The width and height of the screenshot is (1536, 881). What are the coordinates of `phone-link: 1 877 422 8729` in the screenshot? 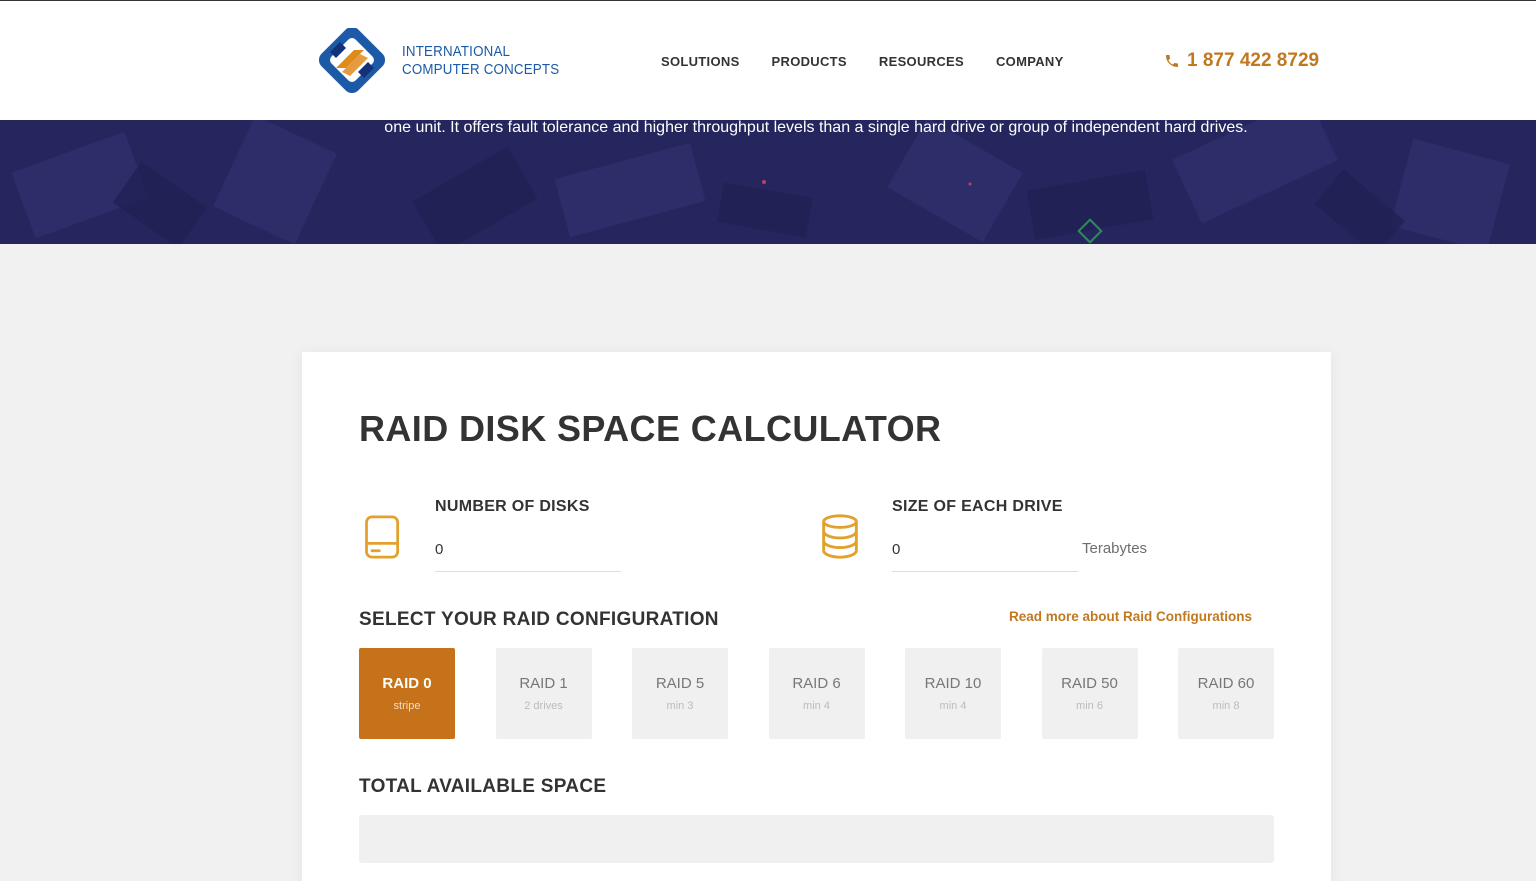 It's located at (1241, 61).